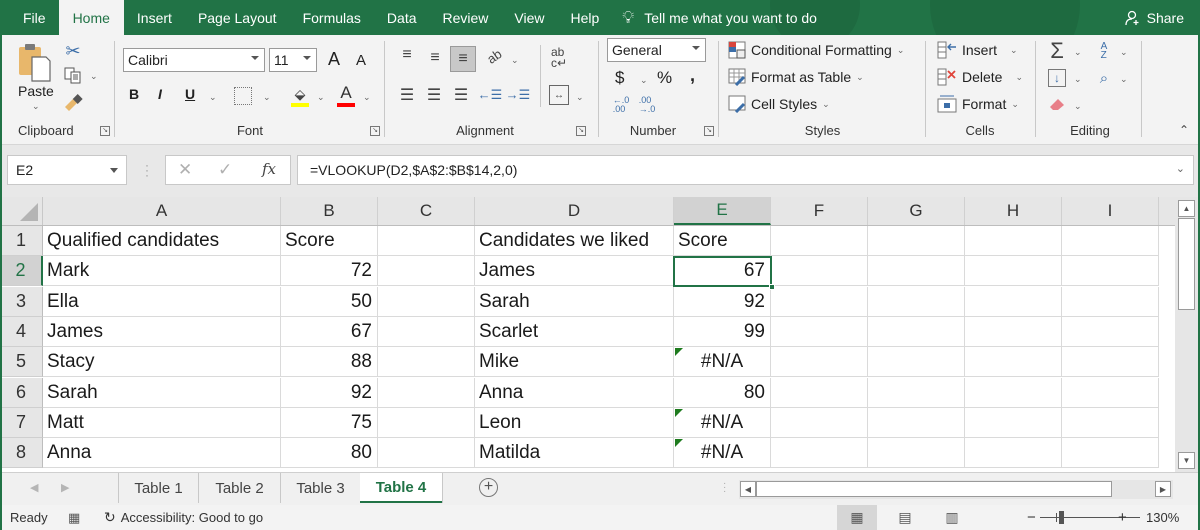 This screenshot has width=1200, height=530. What do you see at coordinates (574, 423) in the screenshot?
I see `cell-d7: Leon` at bounding box center [574, 423].